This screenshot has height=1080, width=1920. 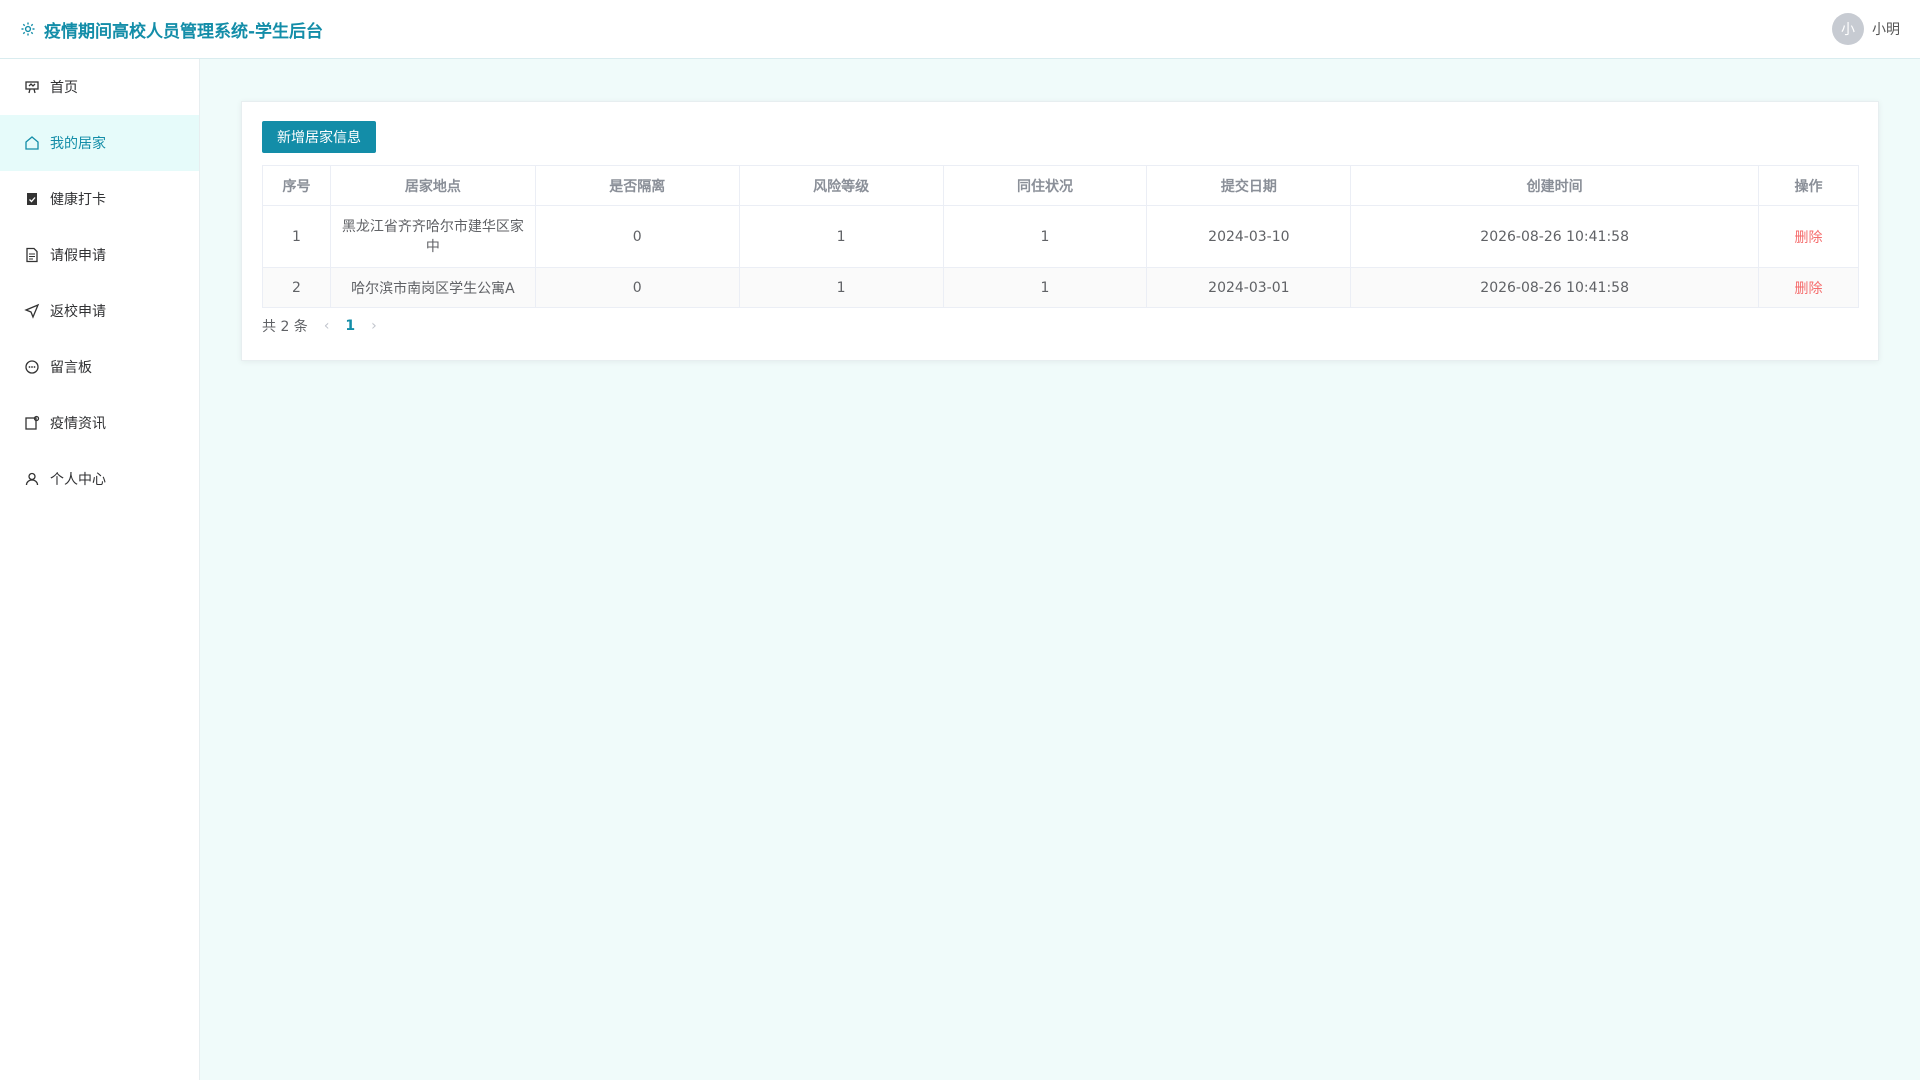 I want to click on table-header-row: 序号 居家地点 是否隔离 风险等级 同住状况 提交日期 创建时间 操作, so click(x=1060, y=185).